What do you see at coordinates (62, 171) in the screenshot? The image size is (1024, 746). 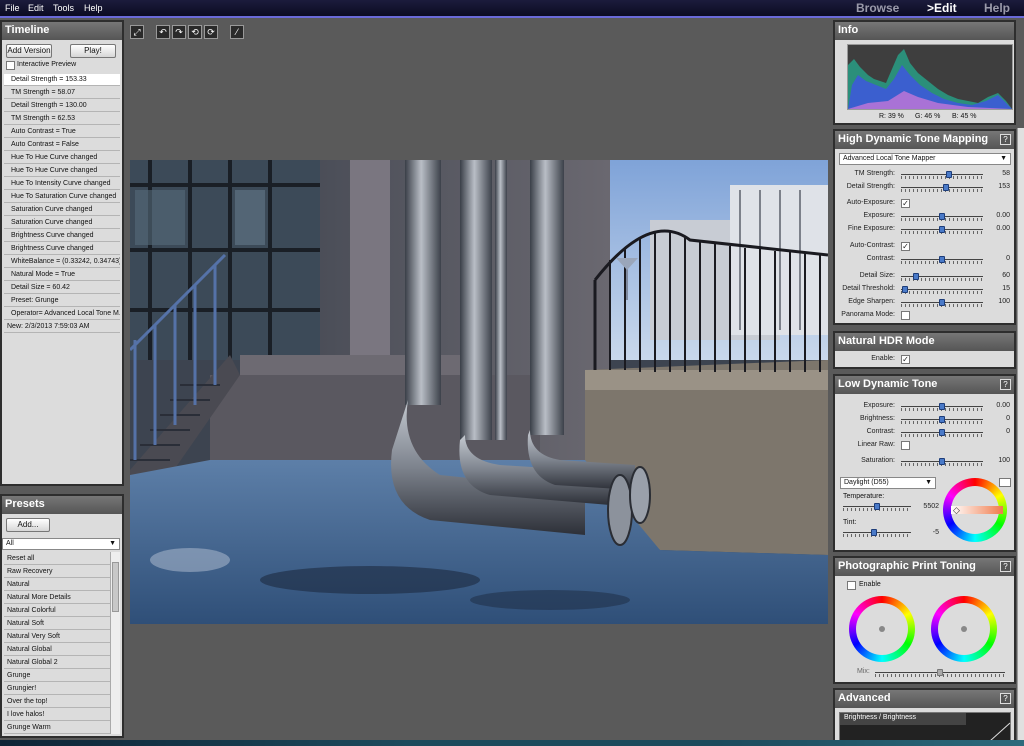 I see `history-item: Hue To Hue Curve changed` at bounding box center [62, 171].